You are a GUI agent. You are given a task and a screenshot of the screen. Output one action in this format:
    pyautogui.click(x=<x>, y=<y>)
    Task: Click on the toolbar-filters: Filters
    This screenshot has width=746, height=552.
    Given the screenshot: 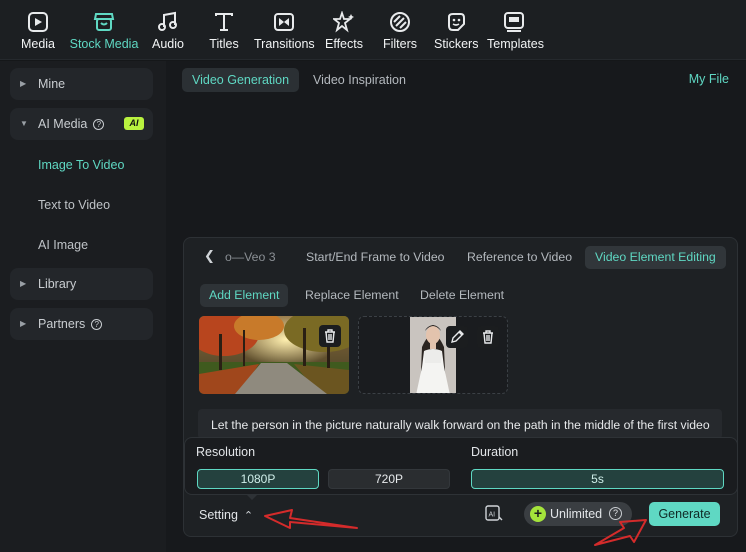 What is the action you would take?
    pyautogui.click(x=400, y=30)
    